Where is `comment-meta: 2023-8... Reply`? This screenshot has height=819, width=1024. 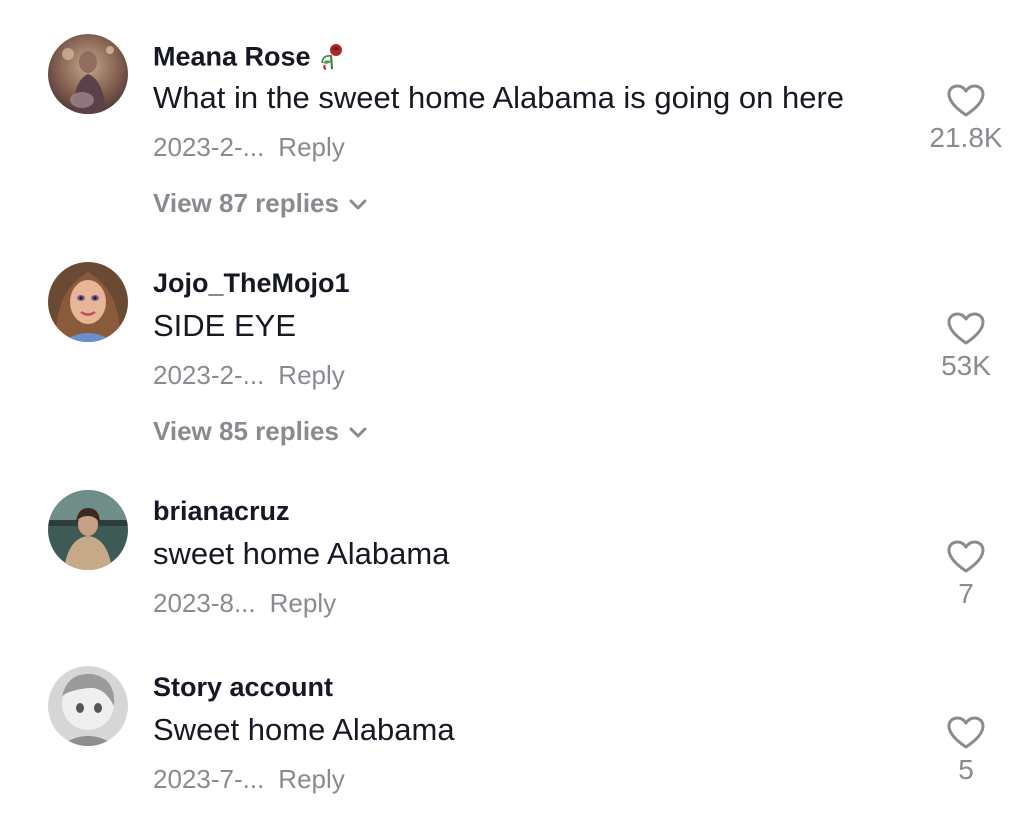
comment-meta: 2023-8... Reply is located at coordinates (244, 603).